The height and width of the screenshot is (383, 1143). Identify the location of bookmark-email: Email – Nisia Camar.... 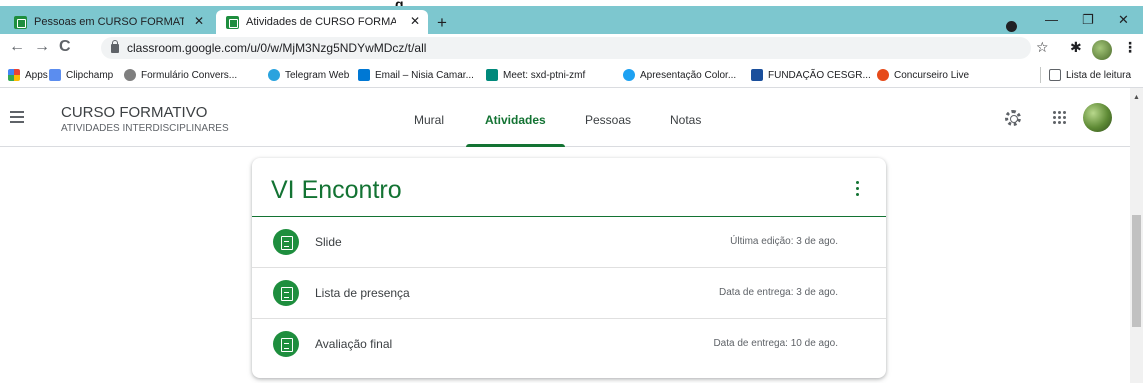
(416, 75).